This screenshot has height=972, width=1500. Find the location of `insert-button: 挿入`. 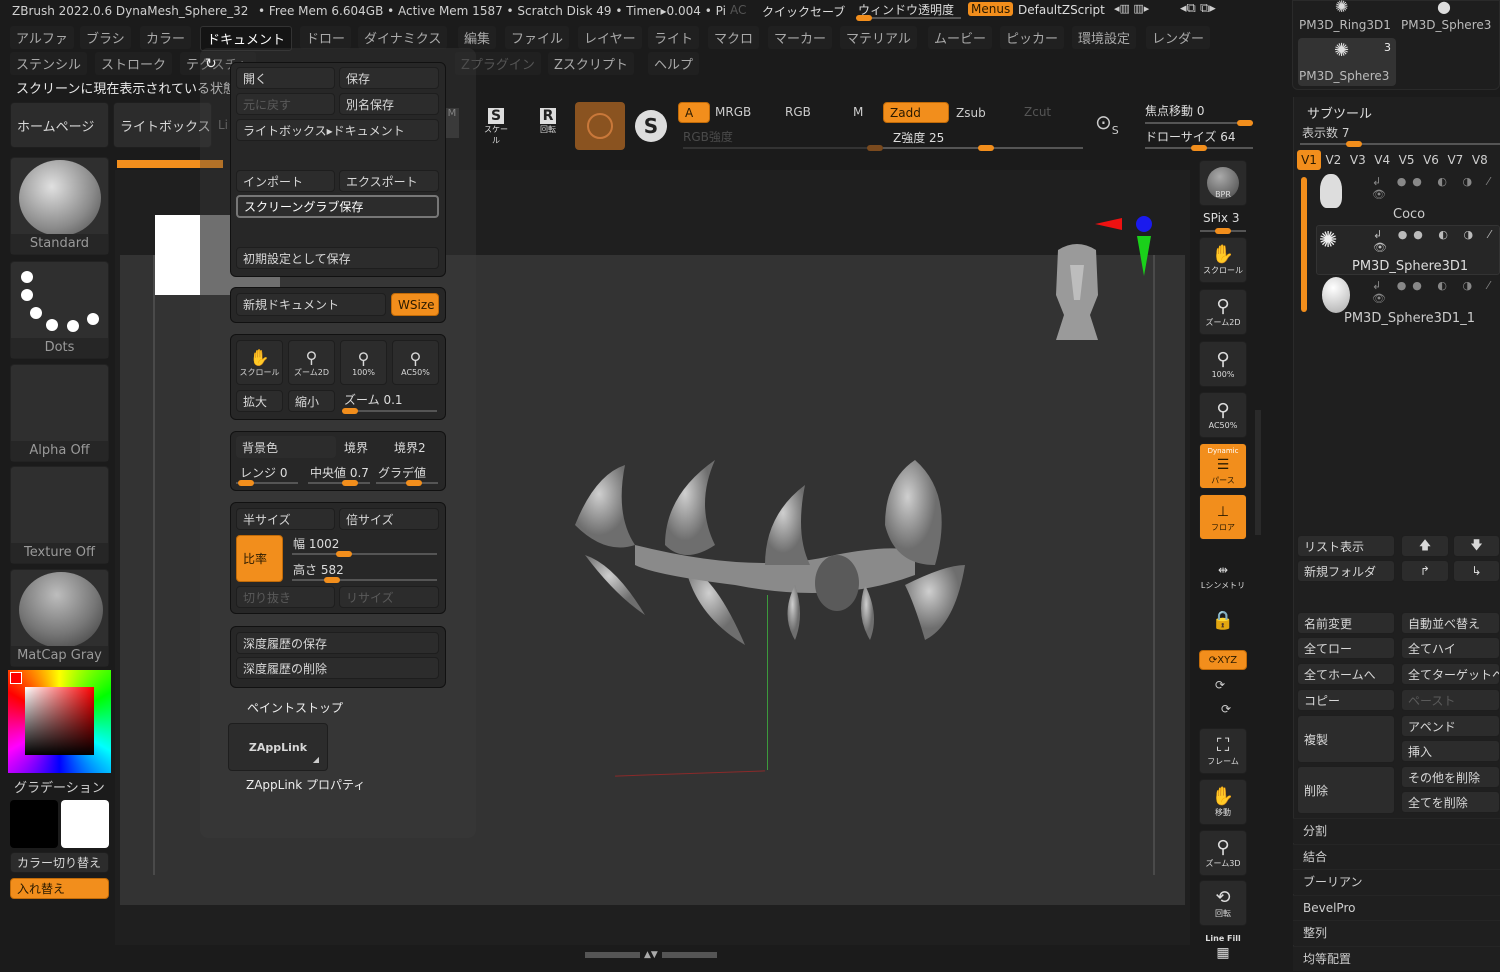

insert-button: 挿入 is located at coordinates (1450, 751).